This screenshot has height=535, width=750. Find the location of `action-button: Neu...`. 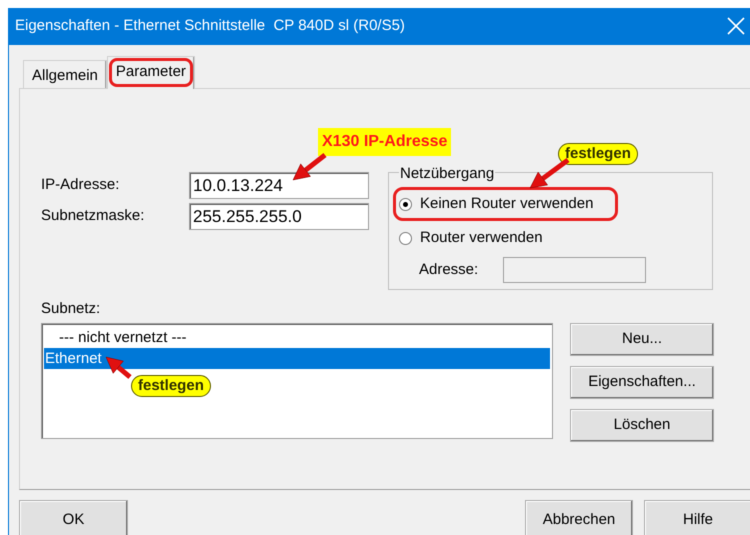

action-button: Neu... is located at coordinates (642, 339).